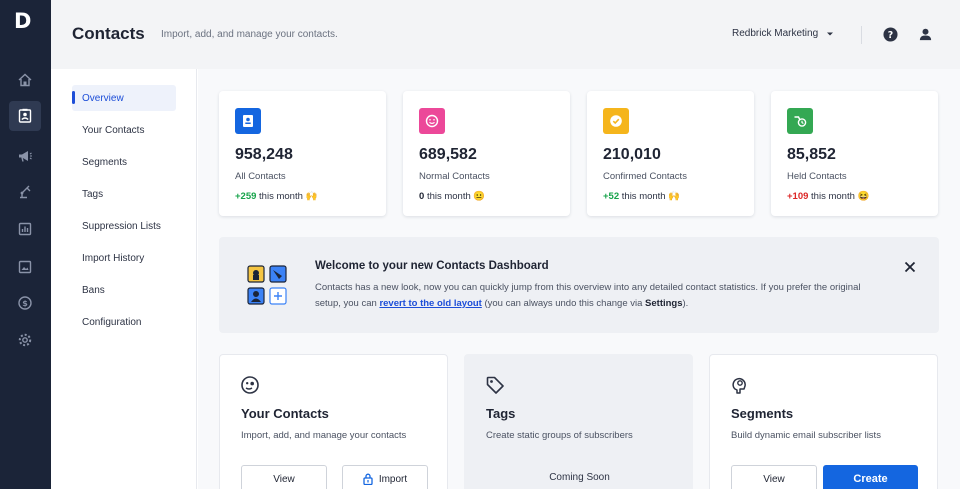 Image resolution: width=960 pixels, height=489 pixels. I want to click on rail-templates, so click(25, 267).